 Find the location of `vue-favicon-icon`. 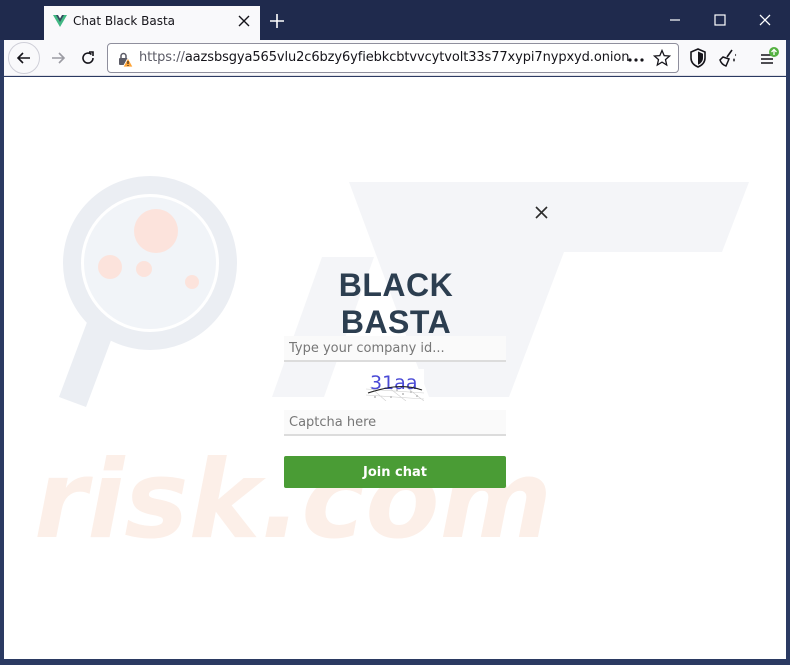

vue-favicon-icon is located at coordinates (60, 21).